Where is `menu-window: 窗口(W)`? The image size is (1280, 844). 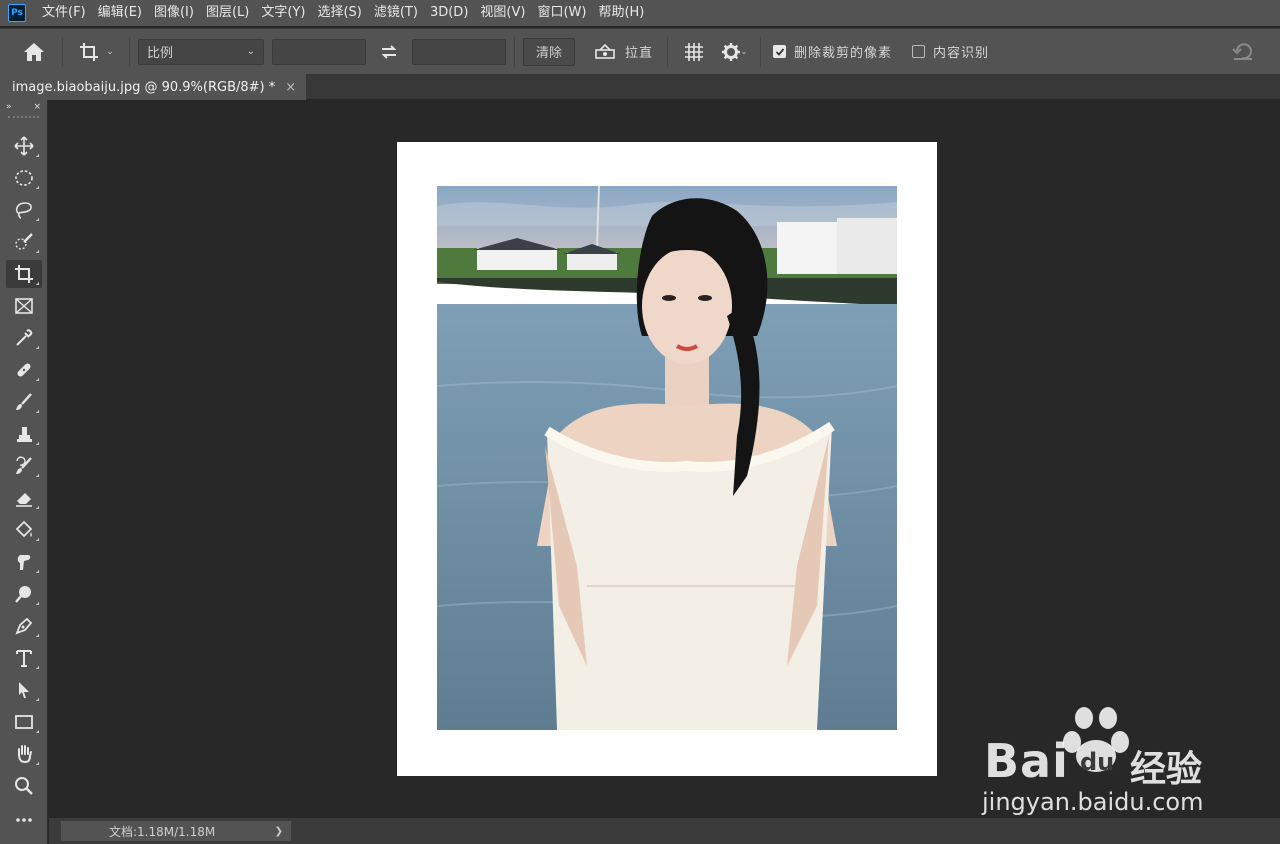
menu-window: 窗口(W) is located at coordinates (561, 13).